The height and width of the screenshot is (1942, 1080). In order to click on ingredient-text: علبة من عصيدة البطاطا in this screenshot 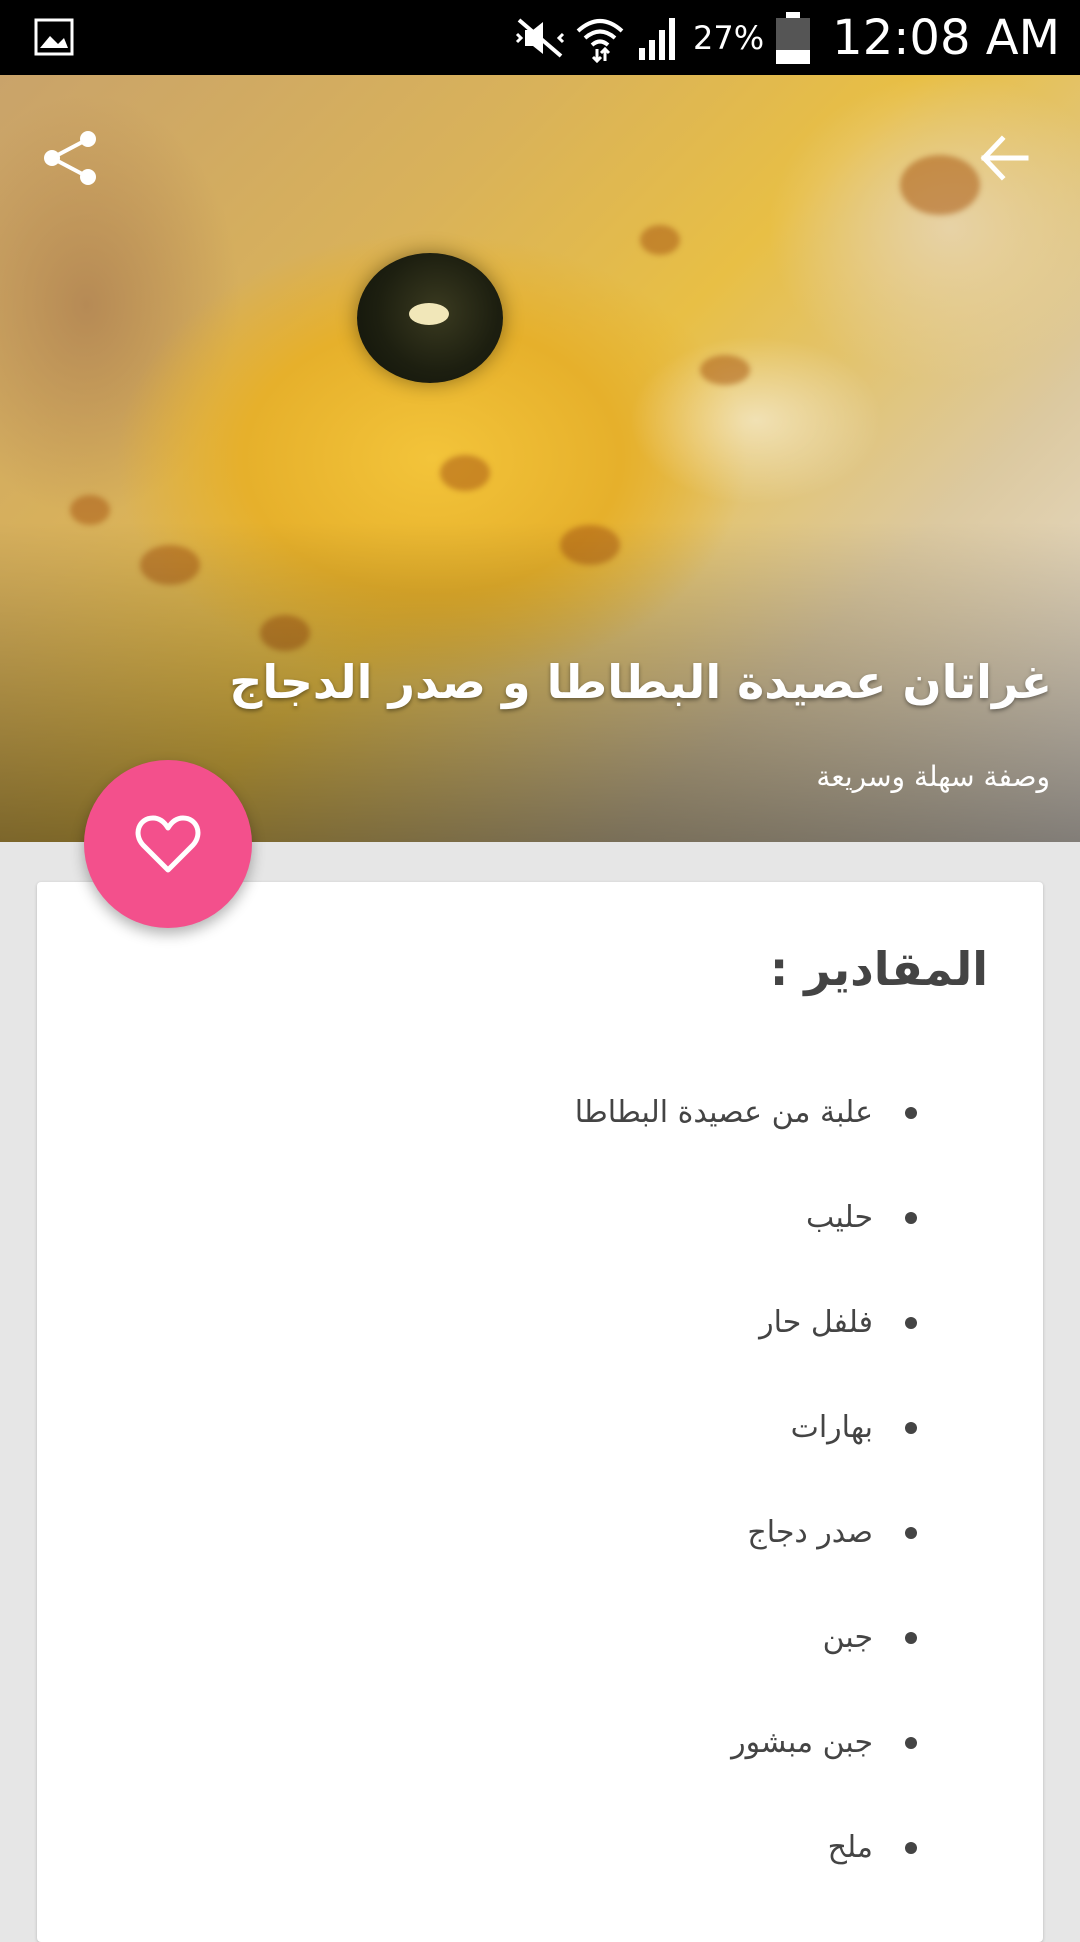, I will do `click(723, 1112)`.